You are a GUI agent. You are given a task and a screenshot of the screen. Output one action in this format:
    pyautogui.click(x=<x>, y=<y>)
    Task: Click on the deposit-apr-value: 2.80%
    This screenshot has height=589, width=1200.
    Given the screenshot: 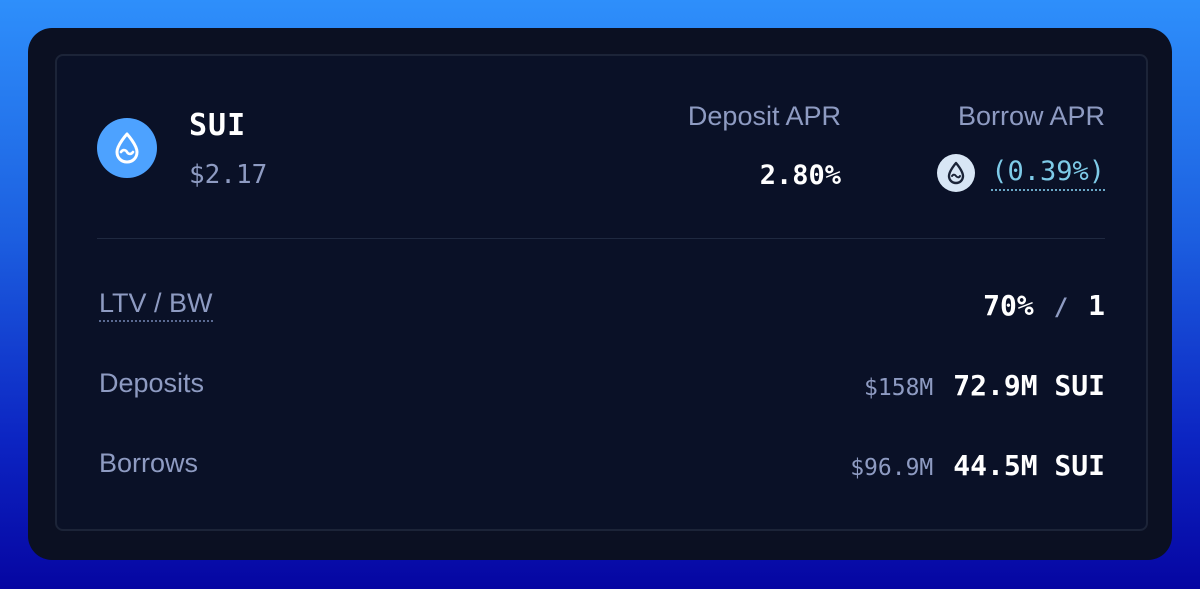 What is the action you would take?
    pyautogui.click(x=800, y=175)
    